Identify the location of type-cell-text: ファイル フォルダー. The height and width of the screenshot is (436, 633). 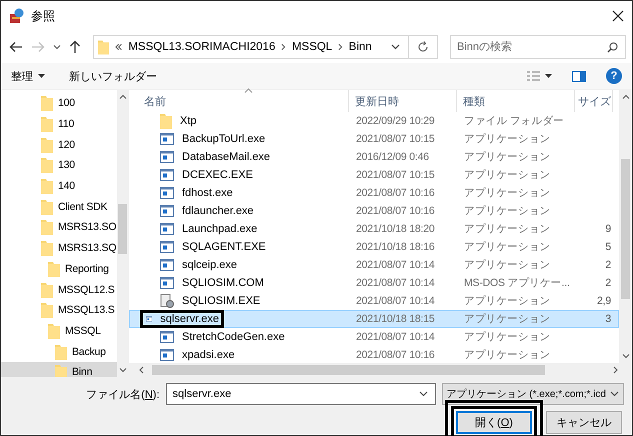
(514, 121).